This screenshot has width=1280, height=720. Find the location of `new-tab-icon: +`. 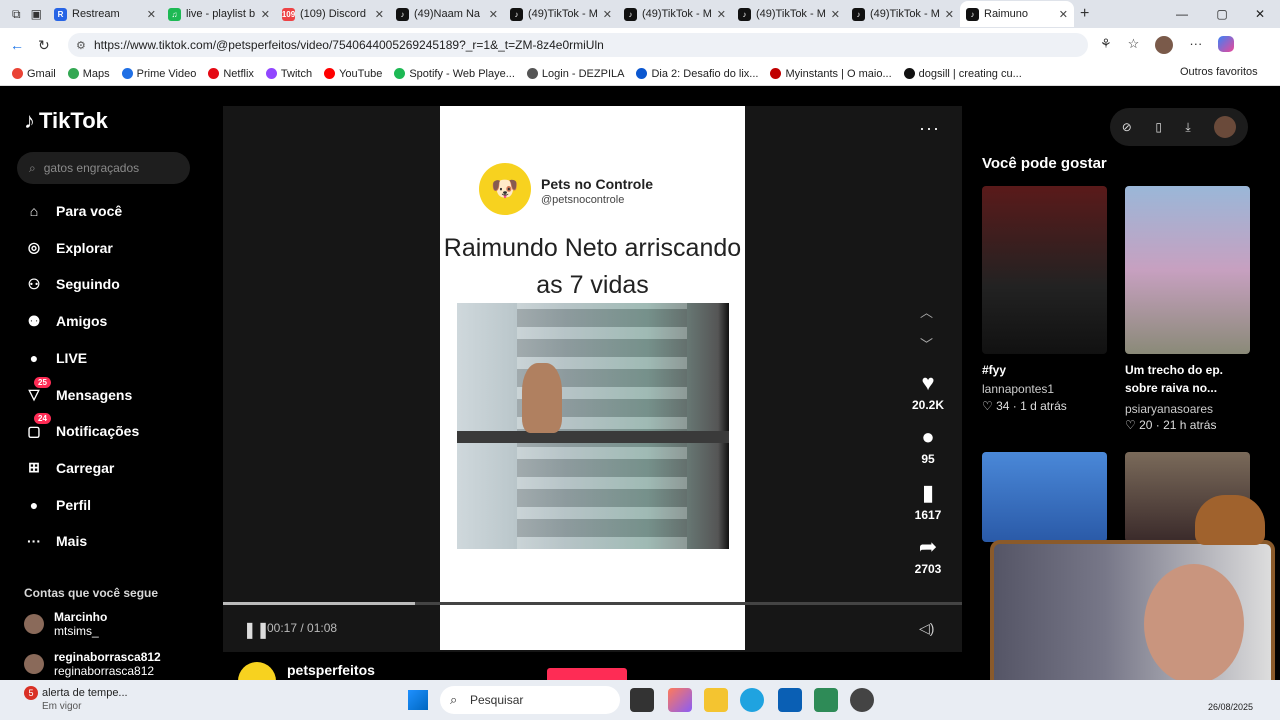

new-tab-icon: + is located at coordinates (1084, 14).